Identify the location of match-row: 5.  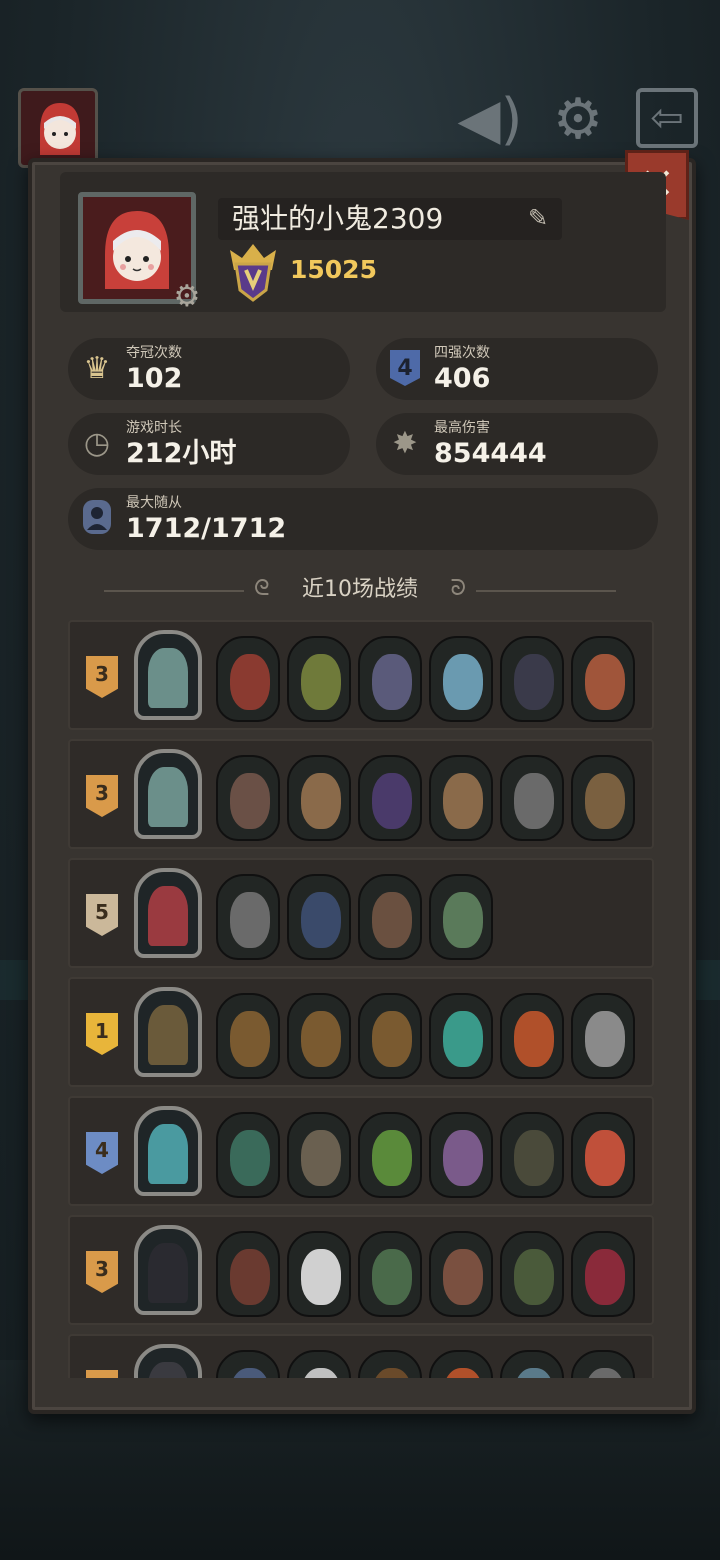
(361, 913).